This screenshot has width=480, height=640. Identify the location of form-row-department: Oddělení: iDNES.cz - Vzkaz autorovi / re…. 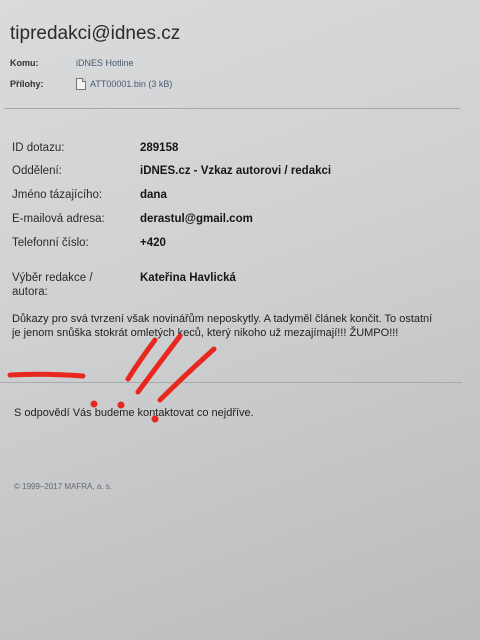
(171, 171).